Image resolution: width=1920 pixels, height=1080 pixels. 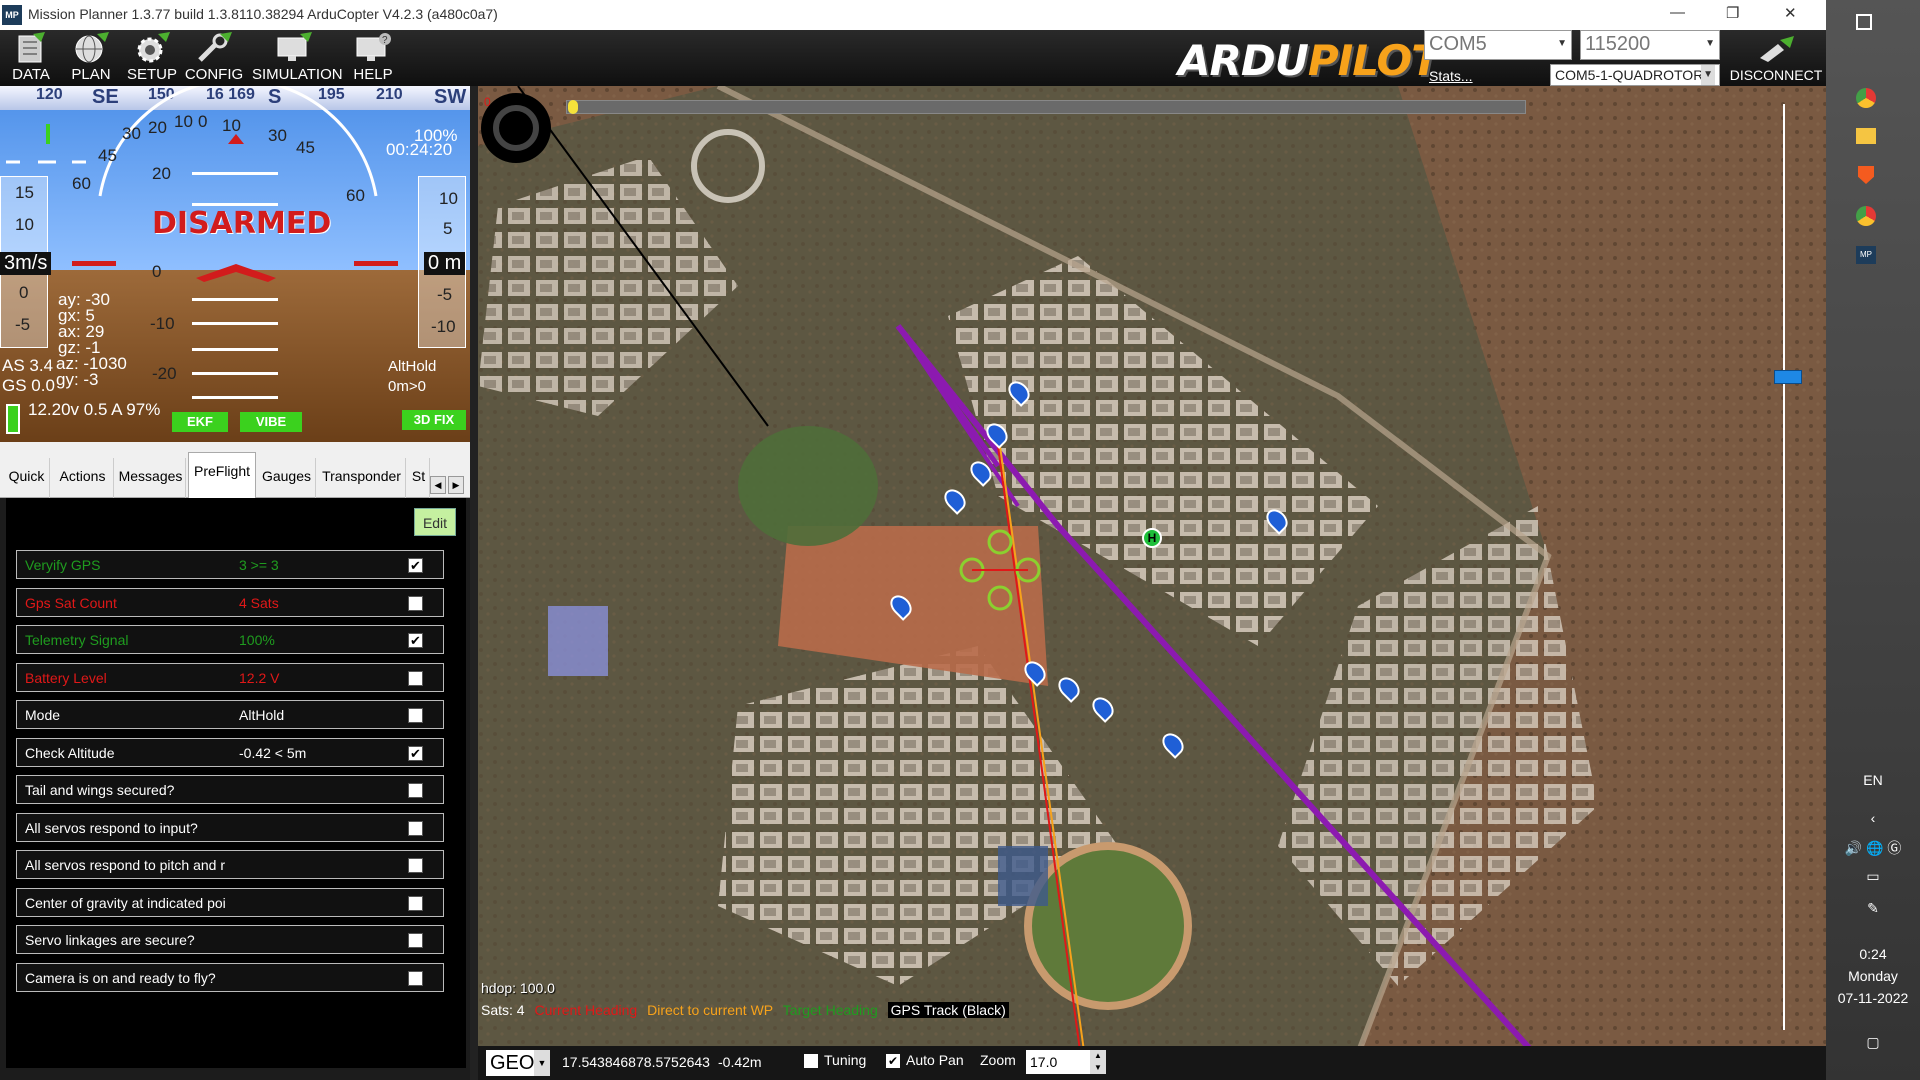 I want to click on altitude-readout: 0 m, so click(x=445, y=263).